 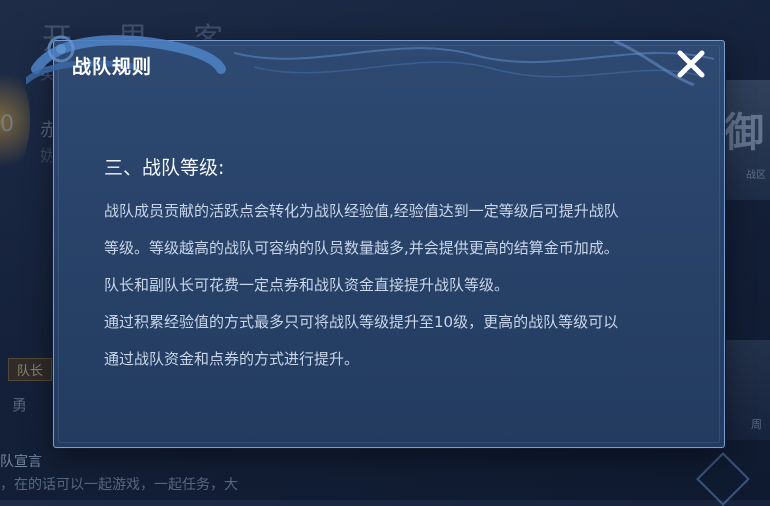 What do you see at coordinates (361, 248) in the screenshot?
I see `rule-line: 等级。等级越高的战队可容纳的队员数量越多,并会提供更高的结算金币加成。` at bounding box center [361, 248].